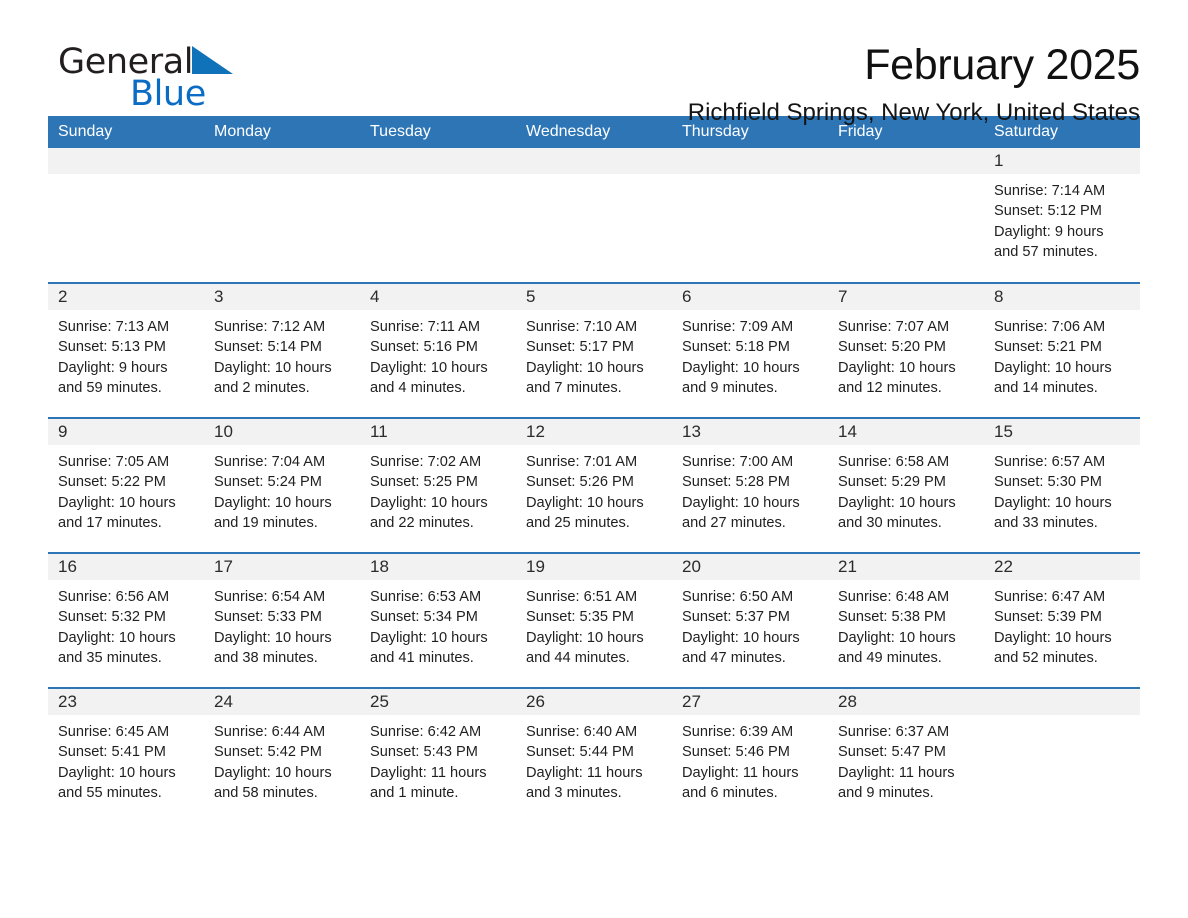  I want to click on daylight-text-line2: and 2 minutes., so click(262, 388).